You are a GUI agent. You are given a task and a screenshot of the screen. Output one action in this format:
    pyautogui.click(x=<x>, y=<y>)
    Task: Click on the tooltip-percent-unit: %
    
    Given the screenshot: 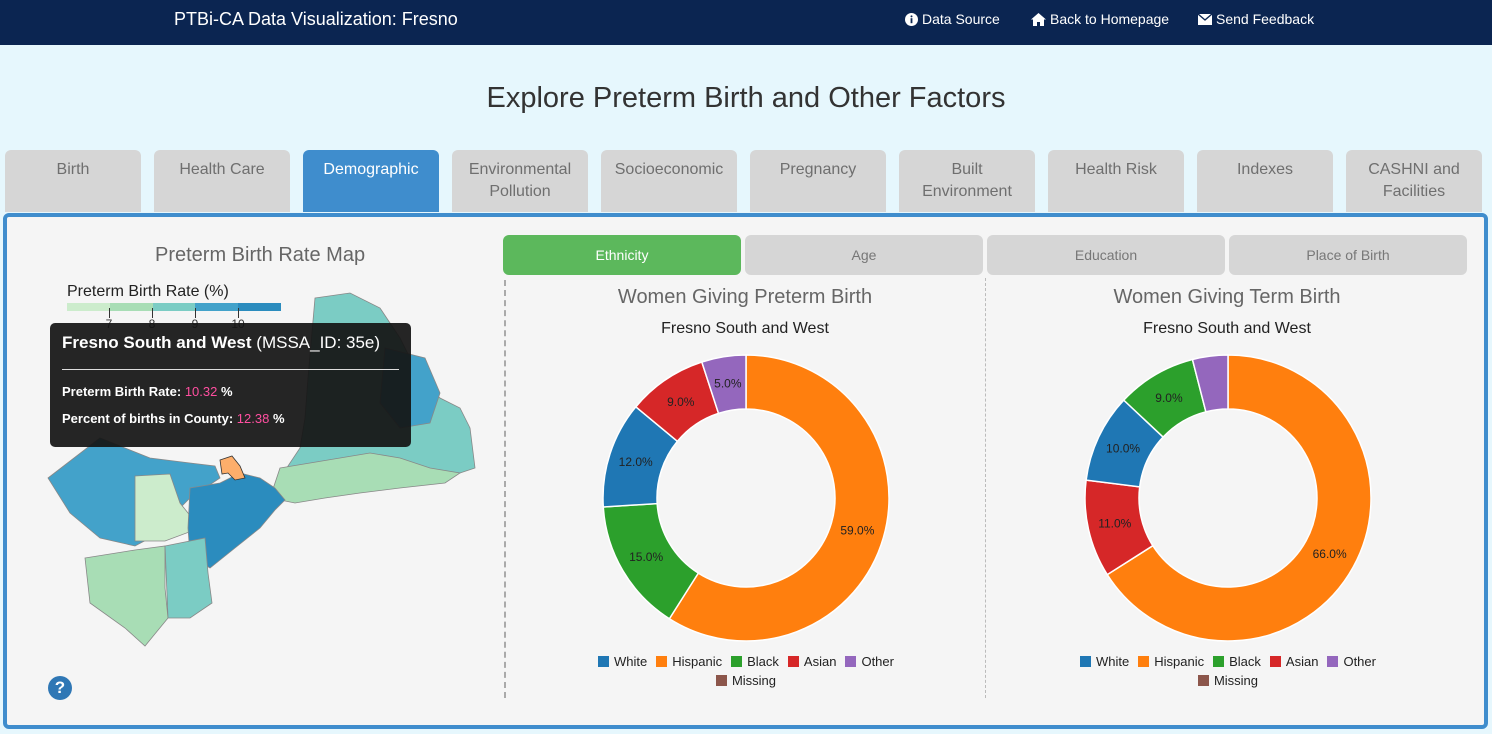 What is the action you would take?
    pyautogui.click(x=278, y=418)
    